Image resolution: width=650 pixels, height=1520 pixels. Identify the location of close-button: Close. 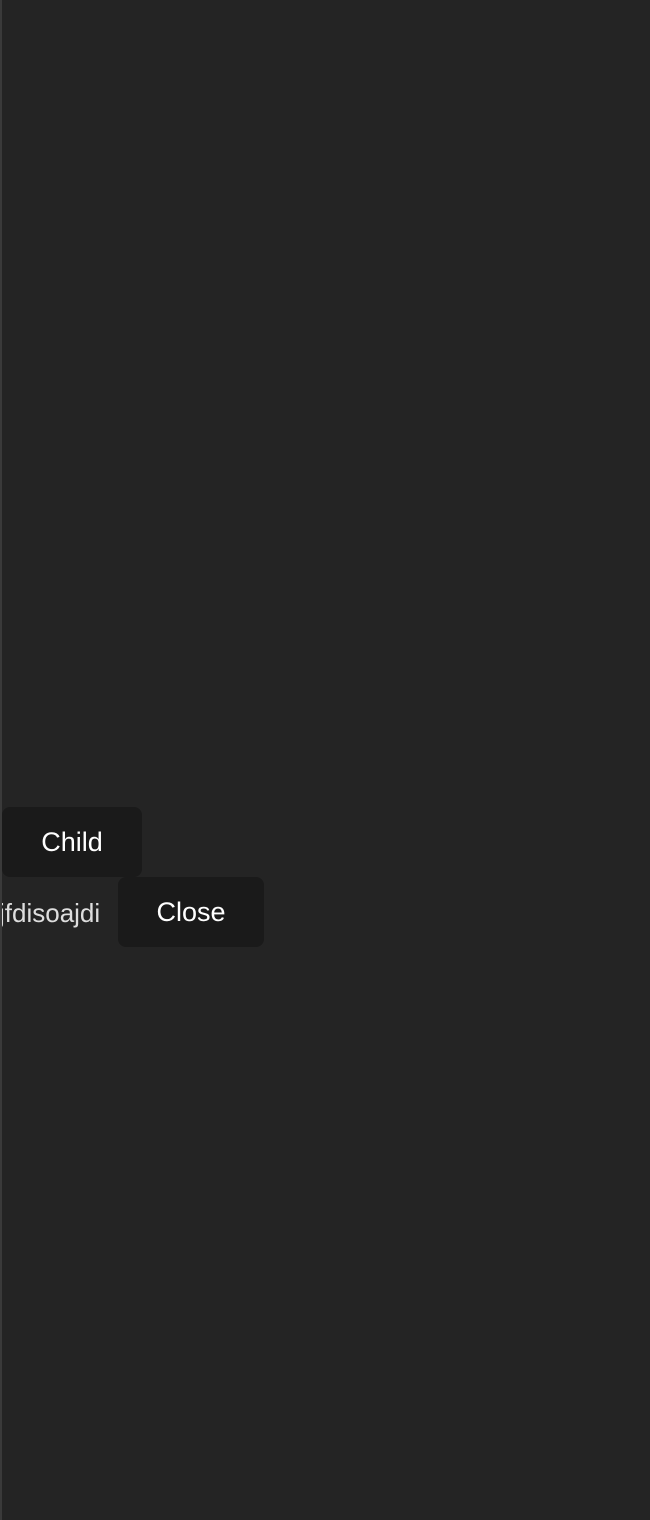
(191, 912).